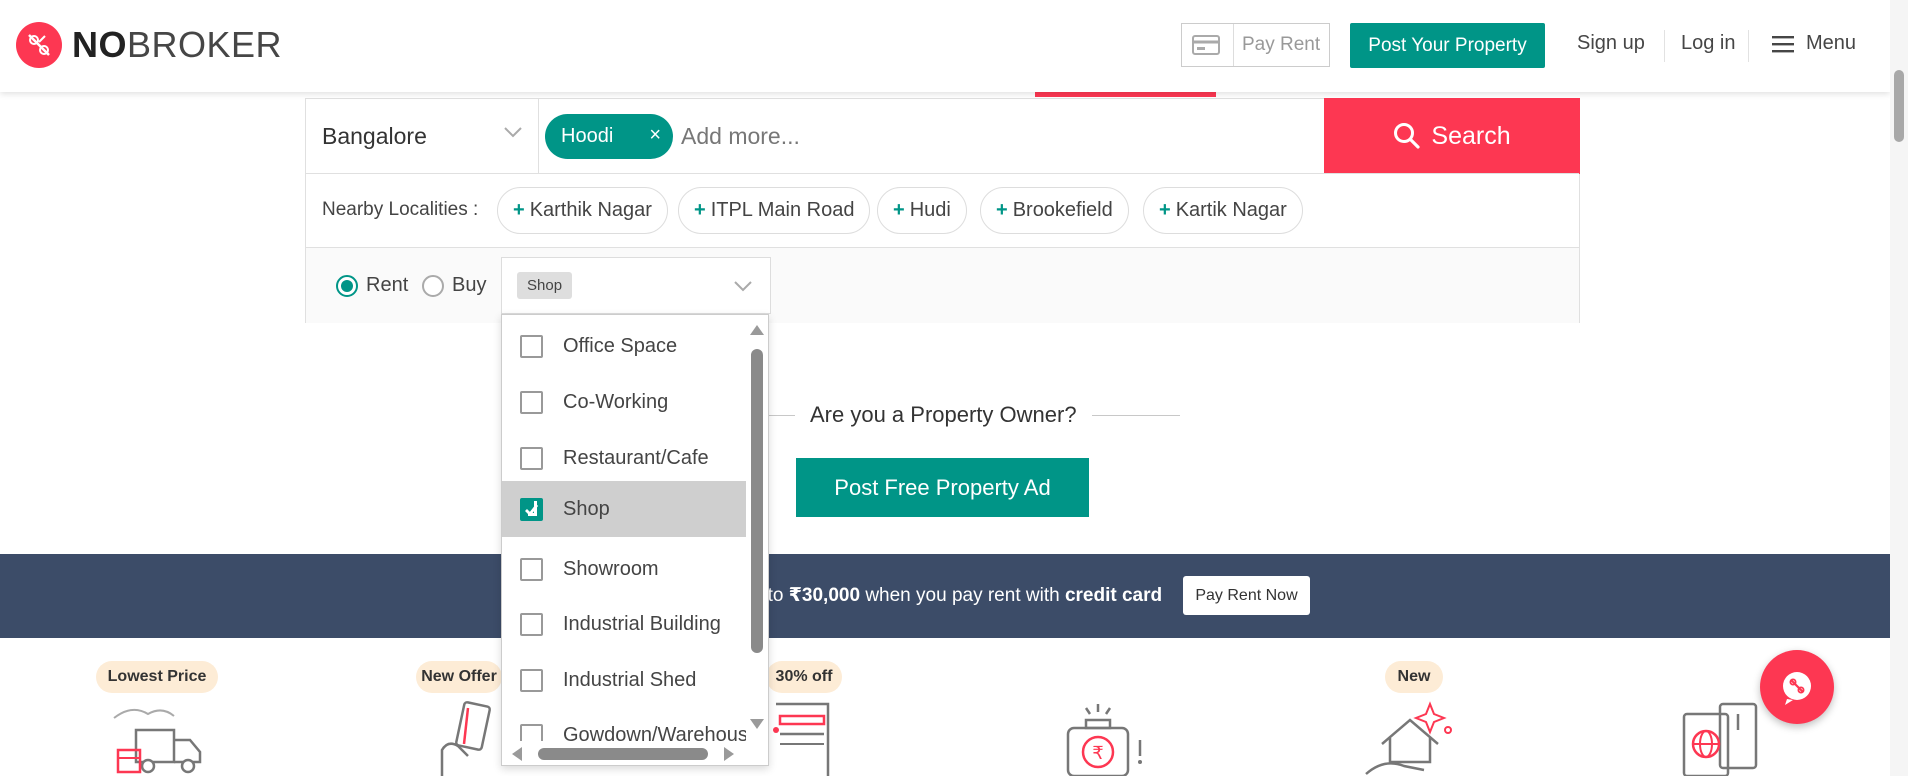 The image size is (1908, 776). Describe the element at coordinates (459, 677) in the screenshot. I see `service-badge: New Offer` at that location.